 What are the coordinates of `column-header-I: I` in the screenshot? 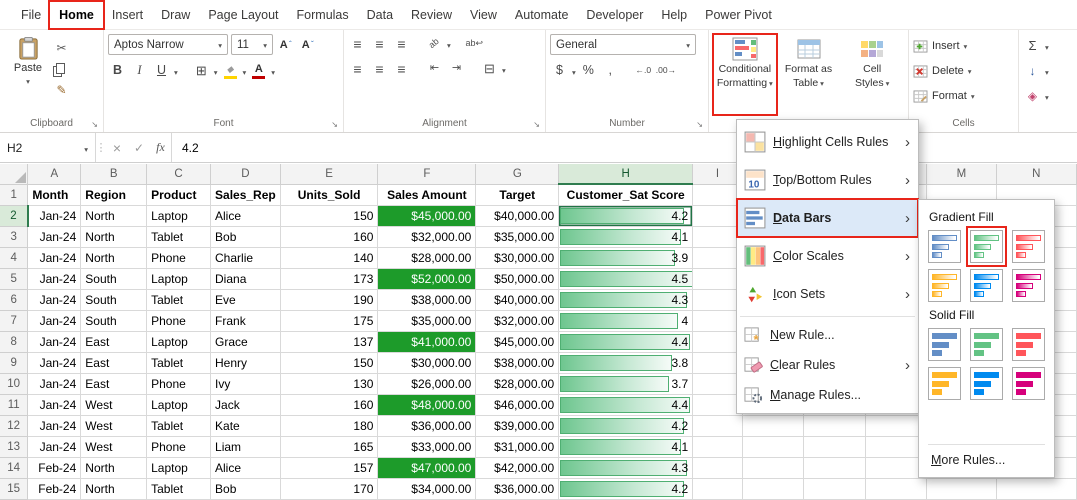 It's located at (717, 174).